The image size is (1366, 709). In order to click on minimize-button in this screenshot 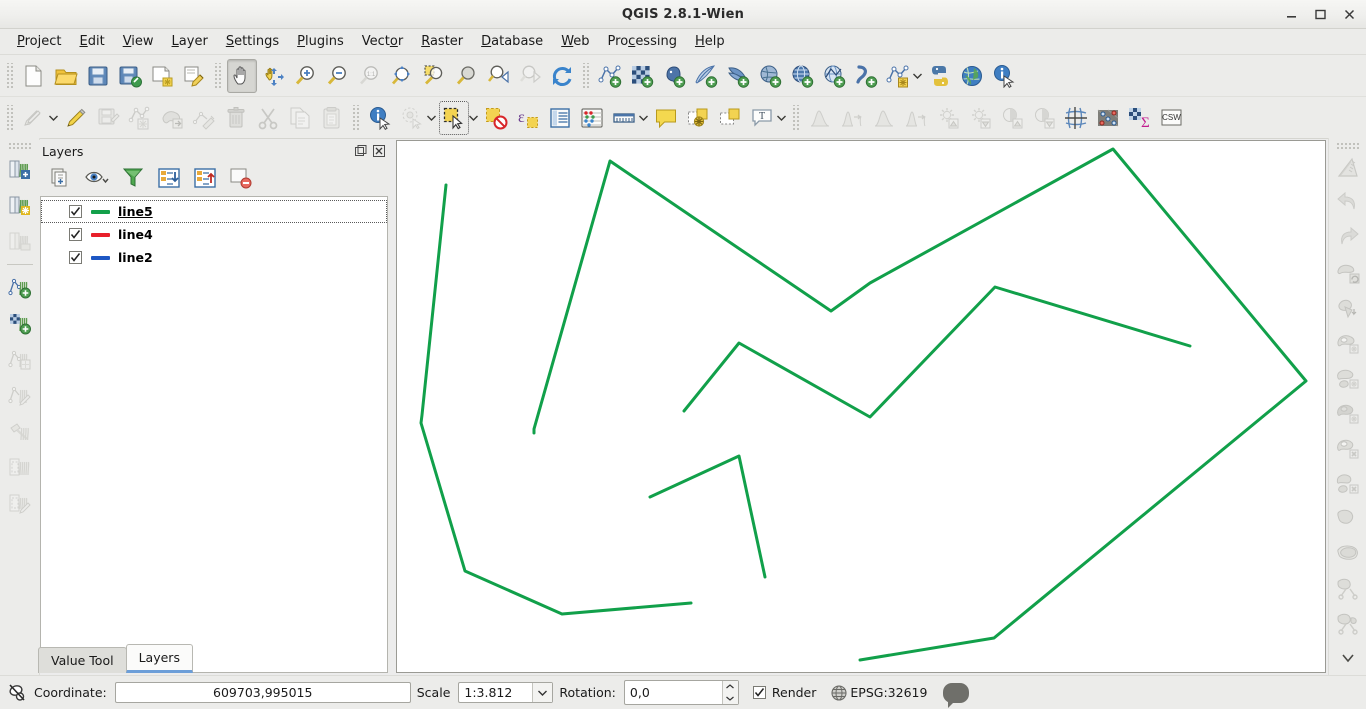, I will do `click(1291, 14)`.